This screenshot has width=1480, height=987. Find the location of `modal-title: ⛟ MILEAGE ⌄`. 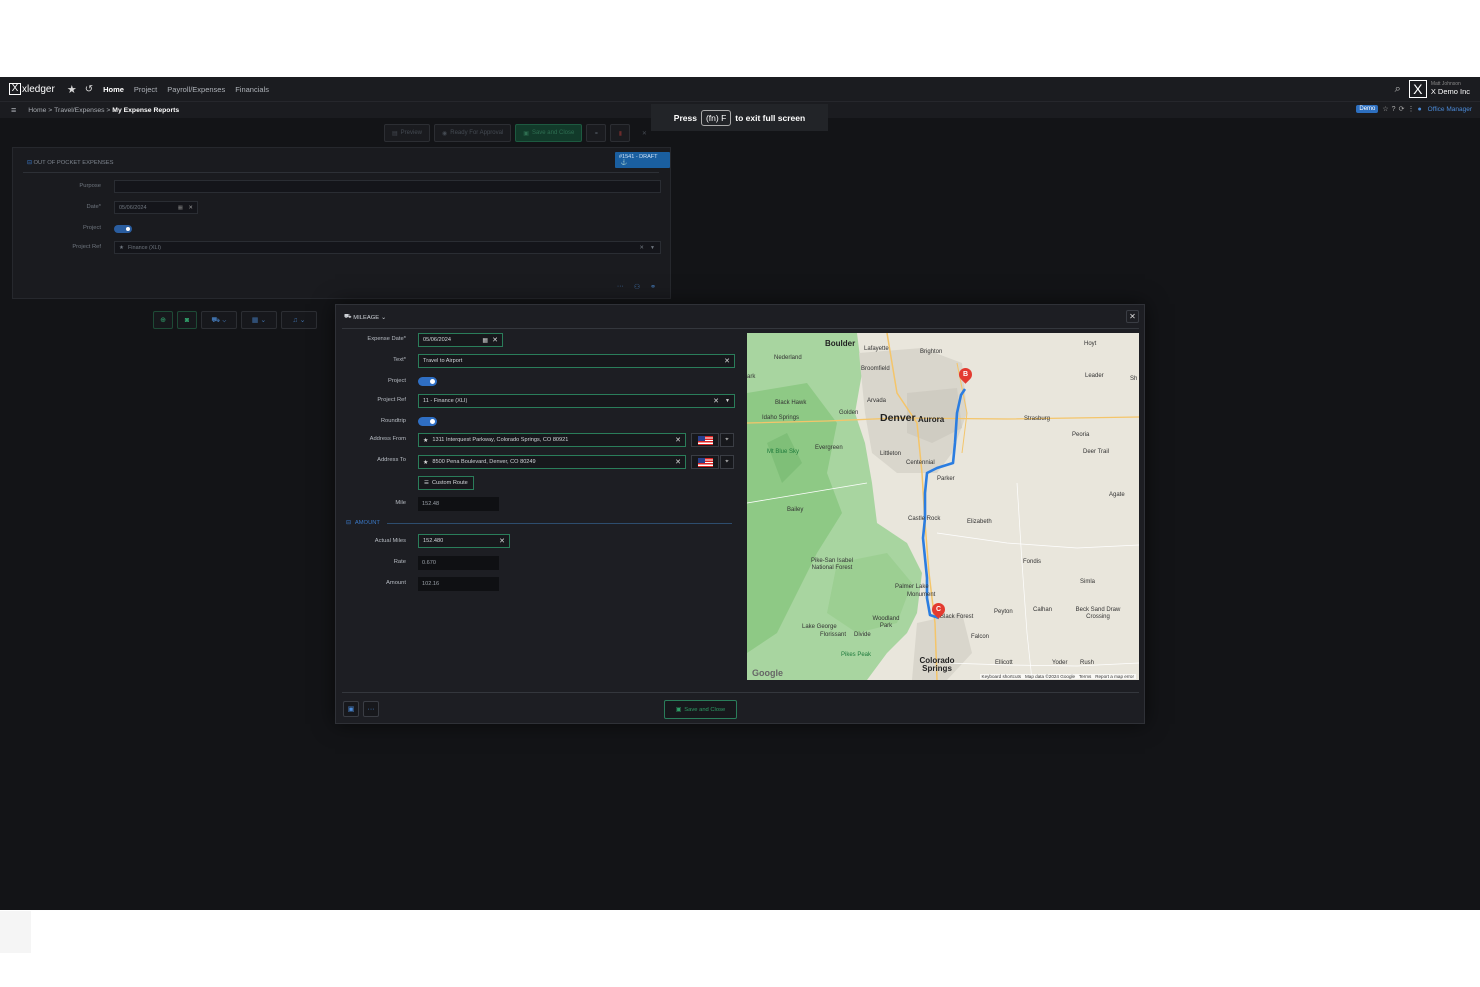

modal-title: ⛟ MILEAGE ⌄ is located at coordinates (365, 317).